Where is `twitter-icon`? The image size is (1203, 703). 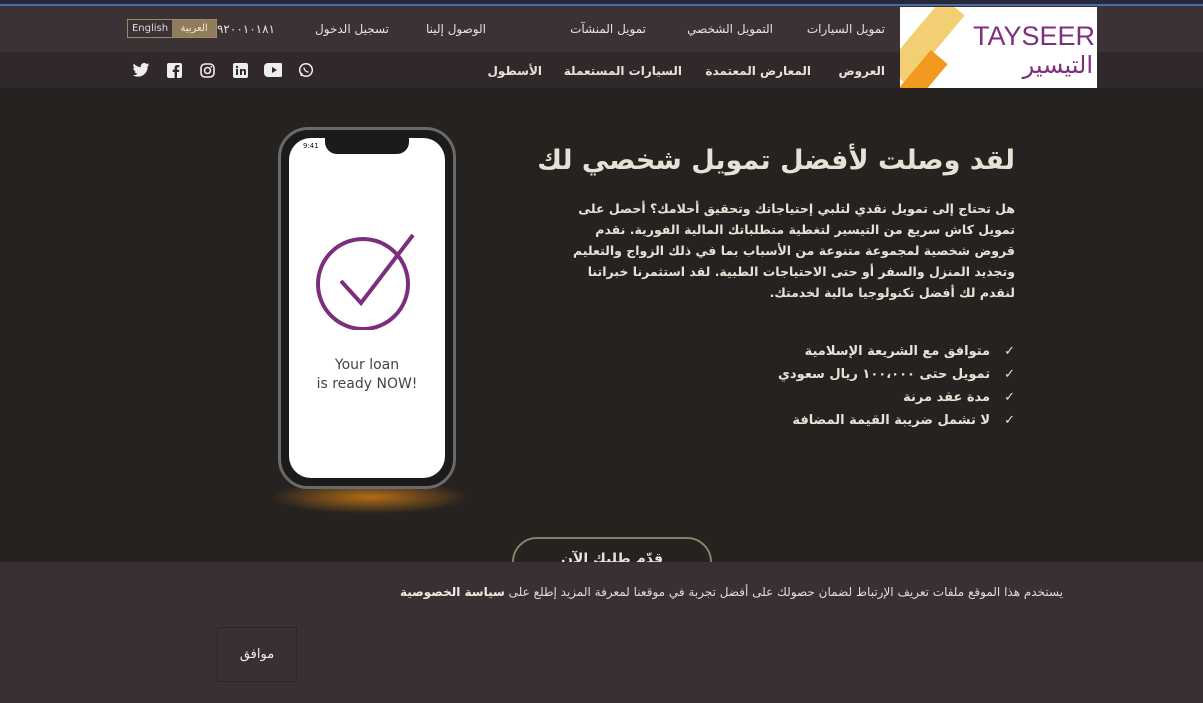 twitter-icon is located at coordinates (141, 70).